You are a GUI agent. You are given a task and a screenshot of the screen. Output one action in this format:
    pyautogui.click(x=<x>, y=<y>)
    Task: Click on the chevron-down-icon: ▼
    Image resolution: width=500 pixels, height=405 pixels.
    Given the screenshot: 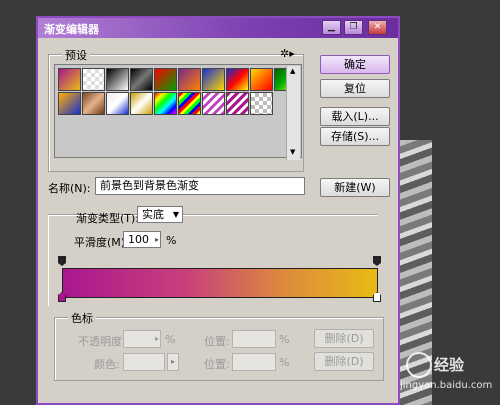 What is the action you would take?
    pyautogui.click(x=175, y=214)
    